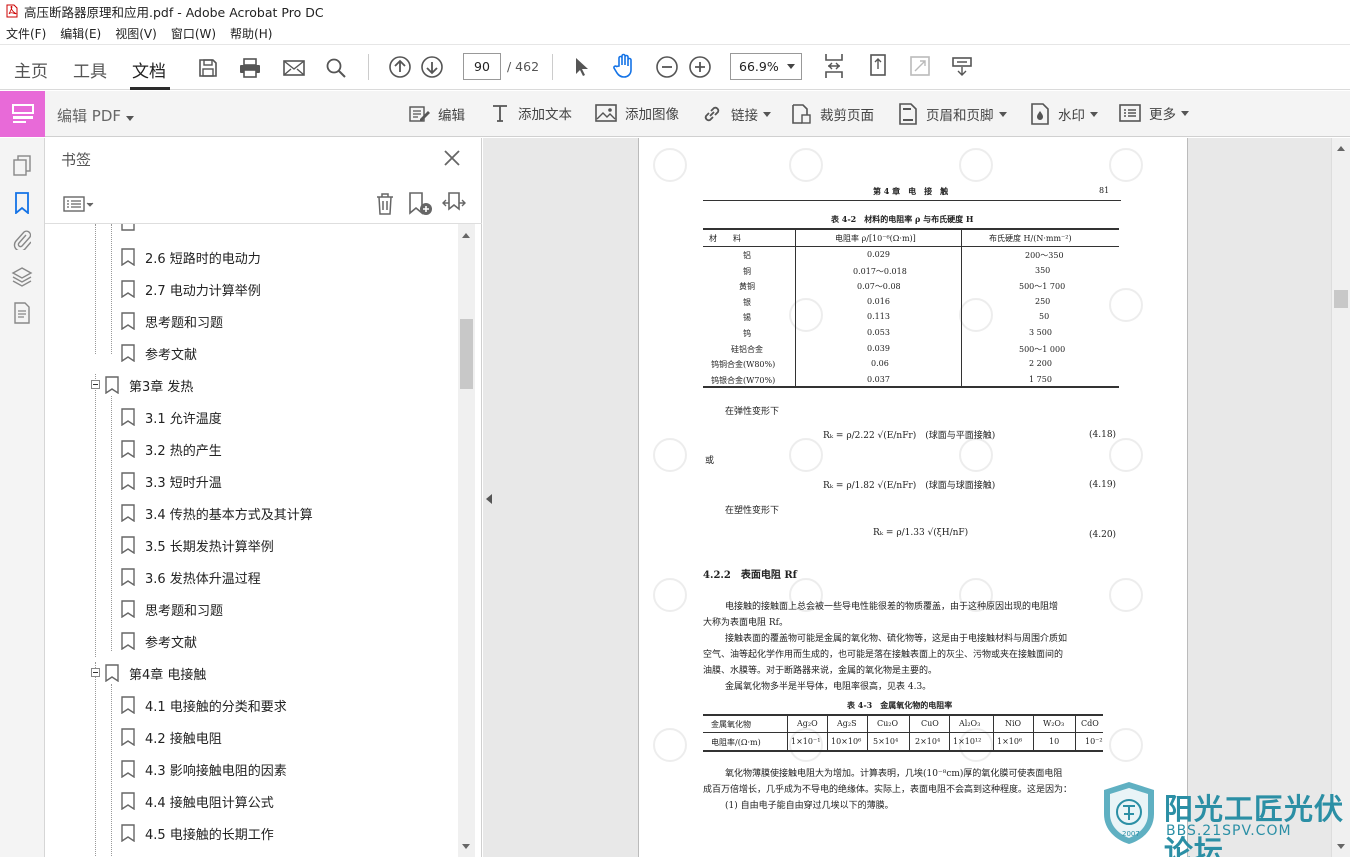 This screenshot has width=1350, height=857. What do you see at coordinates (700, 67) in the screenshot?
I see `zoom-in-icon` at bounding box center [700, 67].